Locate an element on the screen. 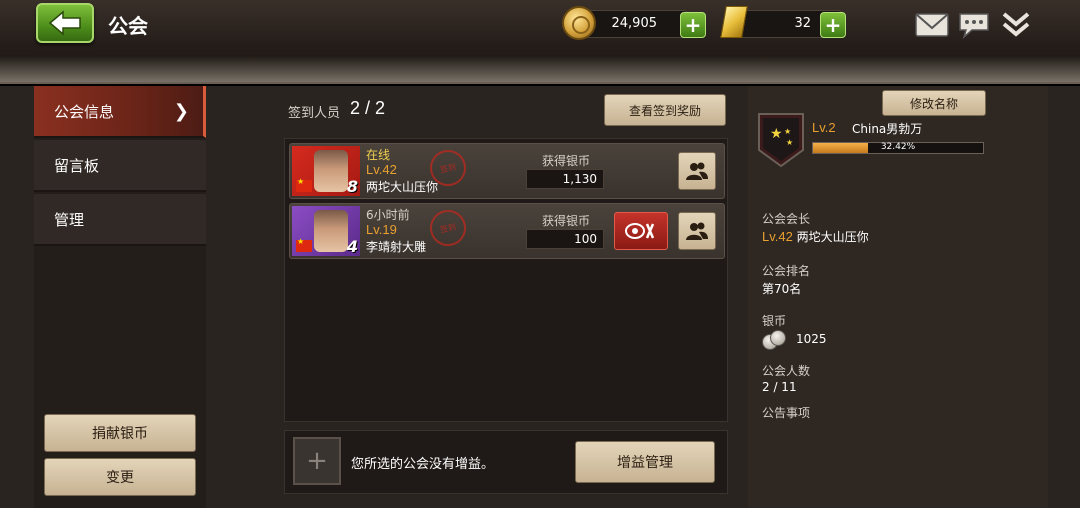  member-avatar: 4 is located at coordinates (326, 231).